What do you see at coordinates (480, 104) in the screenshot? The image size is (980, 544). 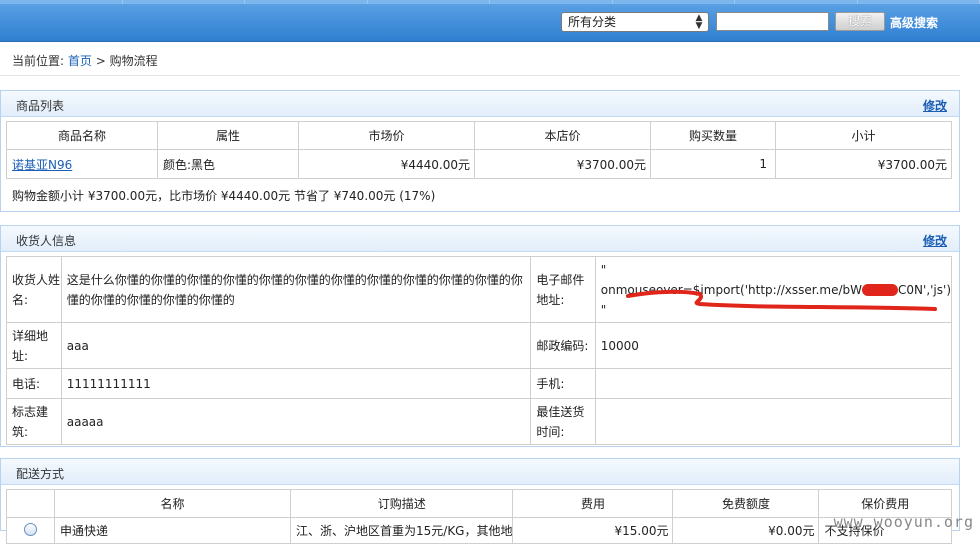 I see `product-list-header: 商品列表 修改` at bounding box center [480, 104].